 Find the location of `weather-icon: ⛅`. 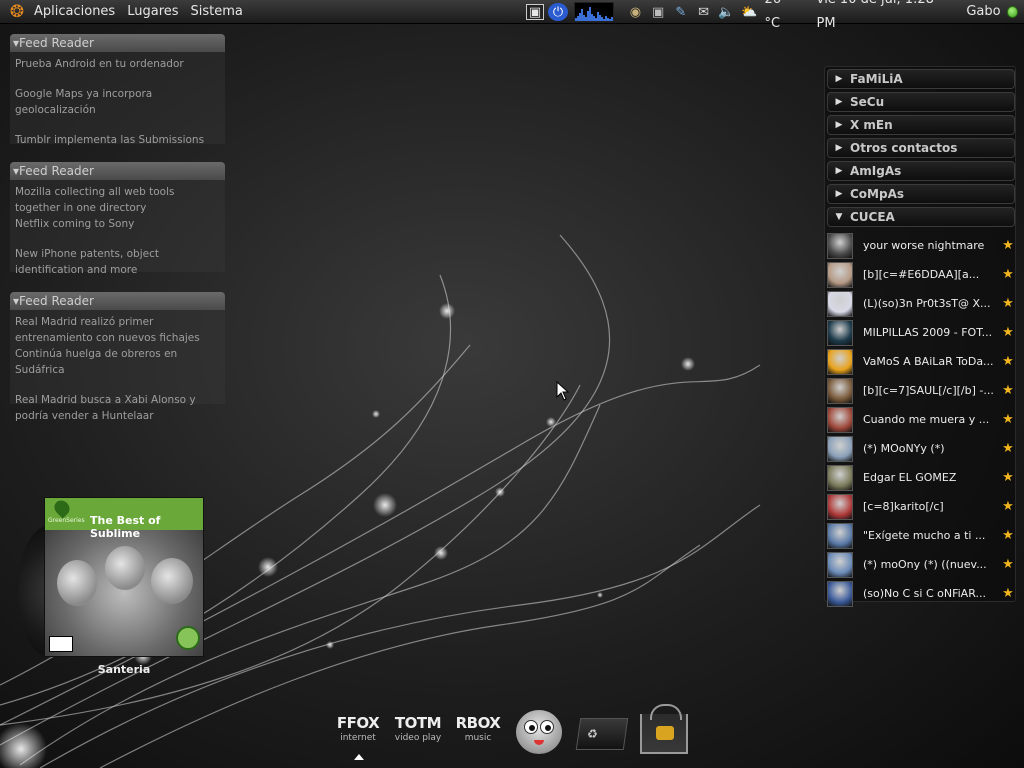

weather-icon: ⛅ is located at coordinates (749, 12).